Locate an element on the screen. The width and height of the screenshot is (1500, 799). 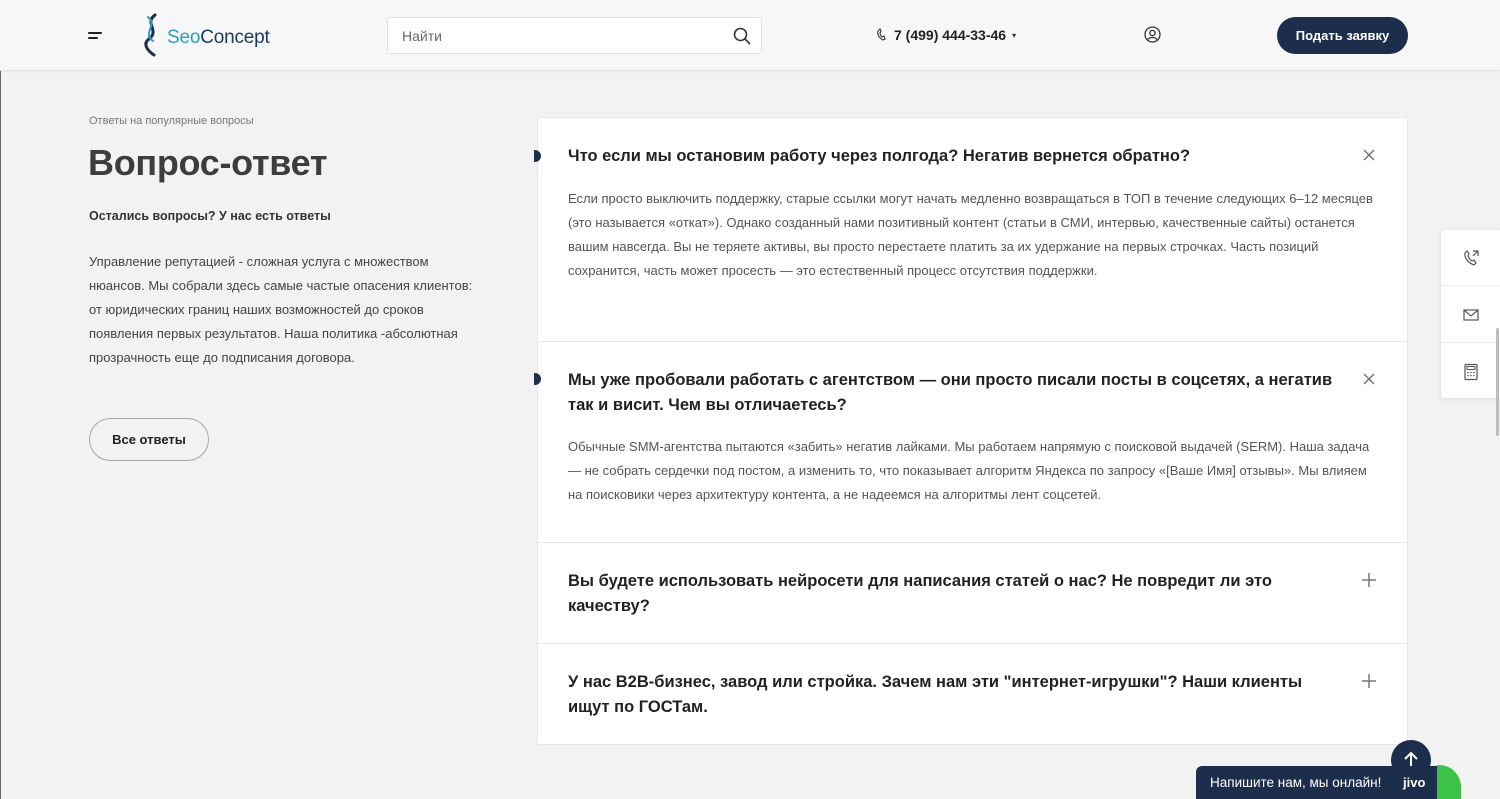
phone-callback-icon is located at coordinates (1471, 257).